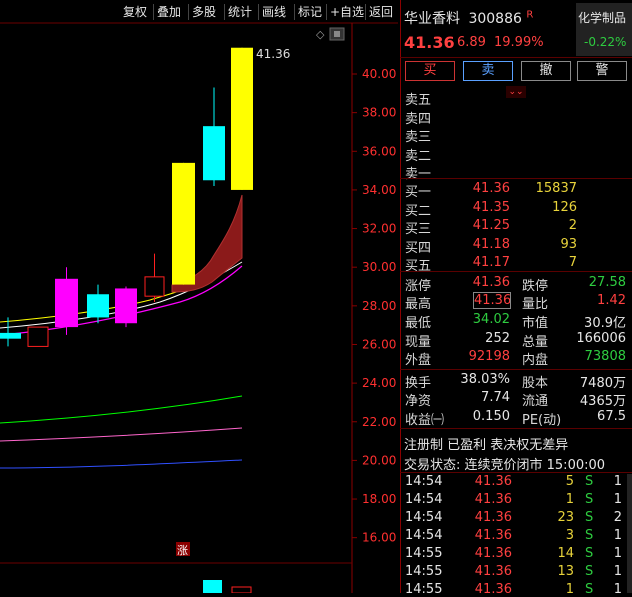 The image size is (632, 597). What do you see at coordinates (602, 18) in the screenshot?
I see `sector-name: 化学制品` at bounding box center [602, 18].